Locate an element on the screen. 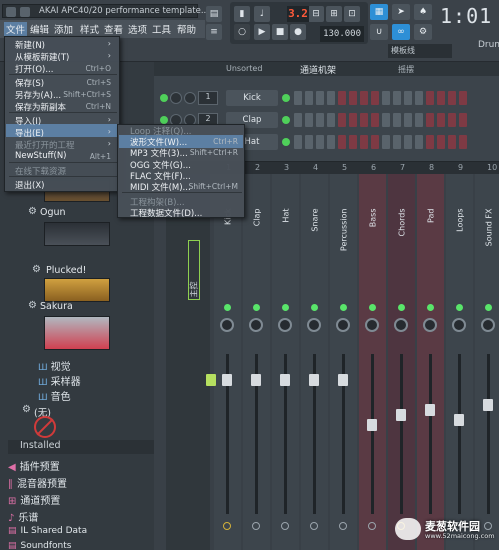 This screenshot has width=499, height=550. metronome-icon: ♩ is located at coordinates (262, 14).